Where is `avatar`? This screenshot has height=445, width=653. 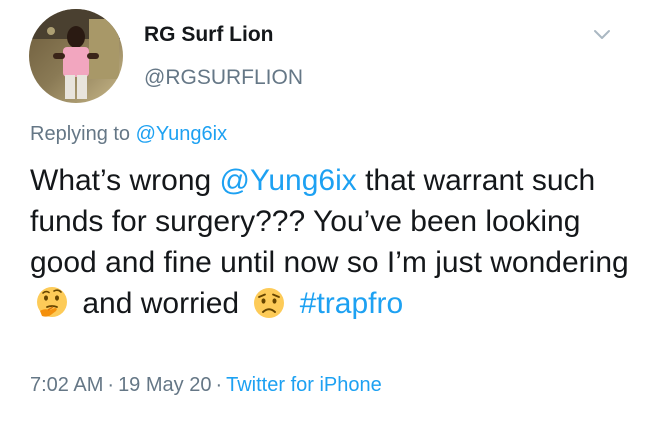 avatar is located at coordinates (76, 56).